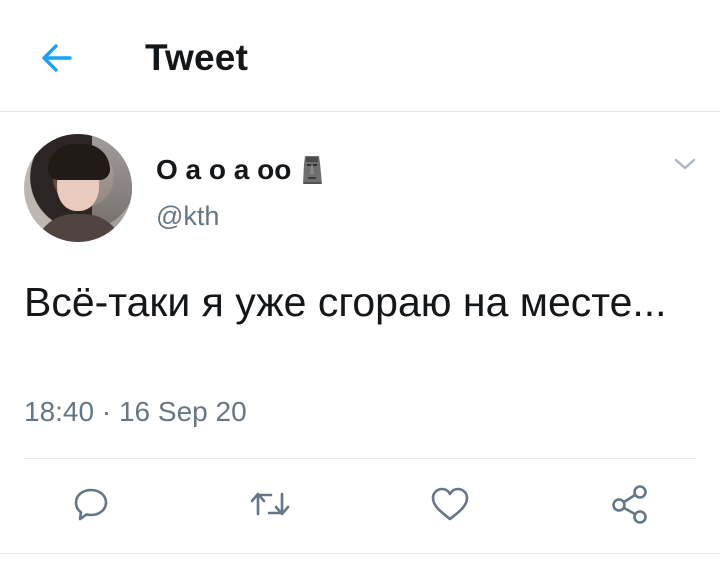  I want to click on reply-icon, so click(91, 504).